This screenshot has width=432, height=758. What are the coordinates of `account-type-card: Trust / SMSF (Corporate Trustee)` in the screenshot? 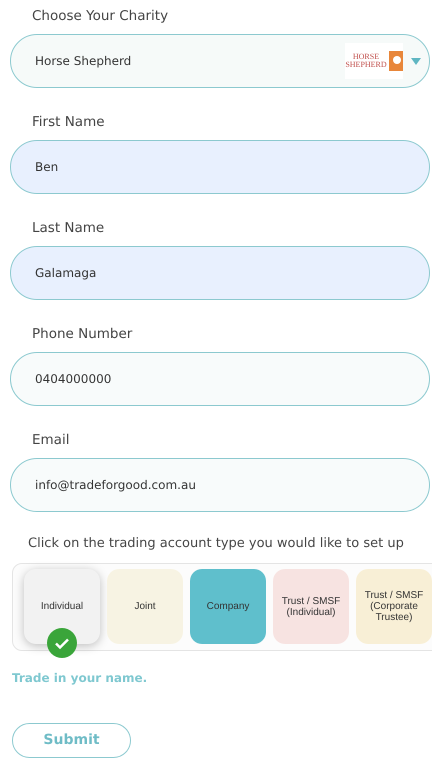 It's located at (394, 606).